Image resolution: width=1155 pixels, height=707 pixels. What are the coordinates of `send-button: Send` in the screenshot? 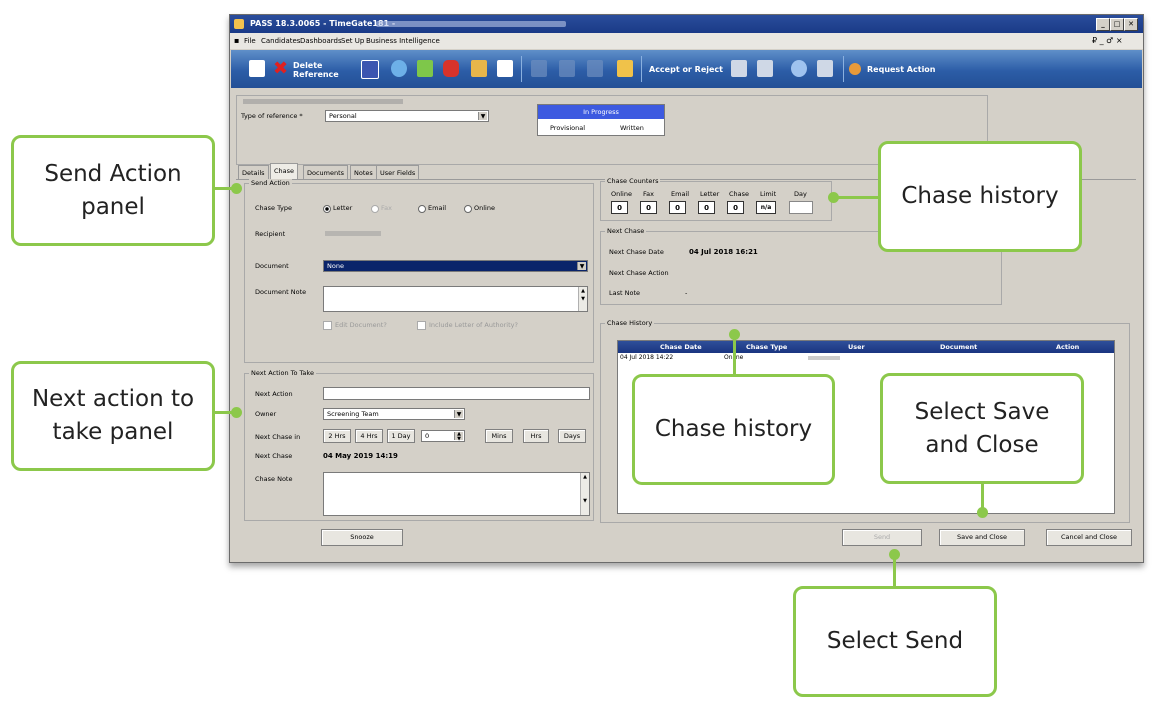 It's located at (882, 537).